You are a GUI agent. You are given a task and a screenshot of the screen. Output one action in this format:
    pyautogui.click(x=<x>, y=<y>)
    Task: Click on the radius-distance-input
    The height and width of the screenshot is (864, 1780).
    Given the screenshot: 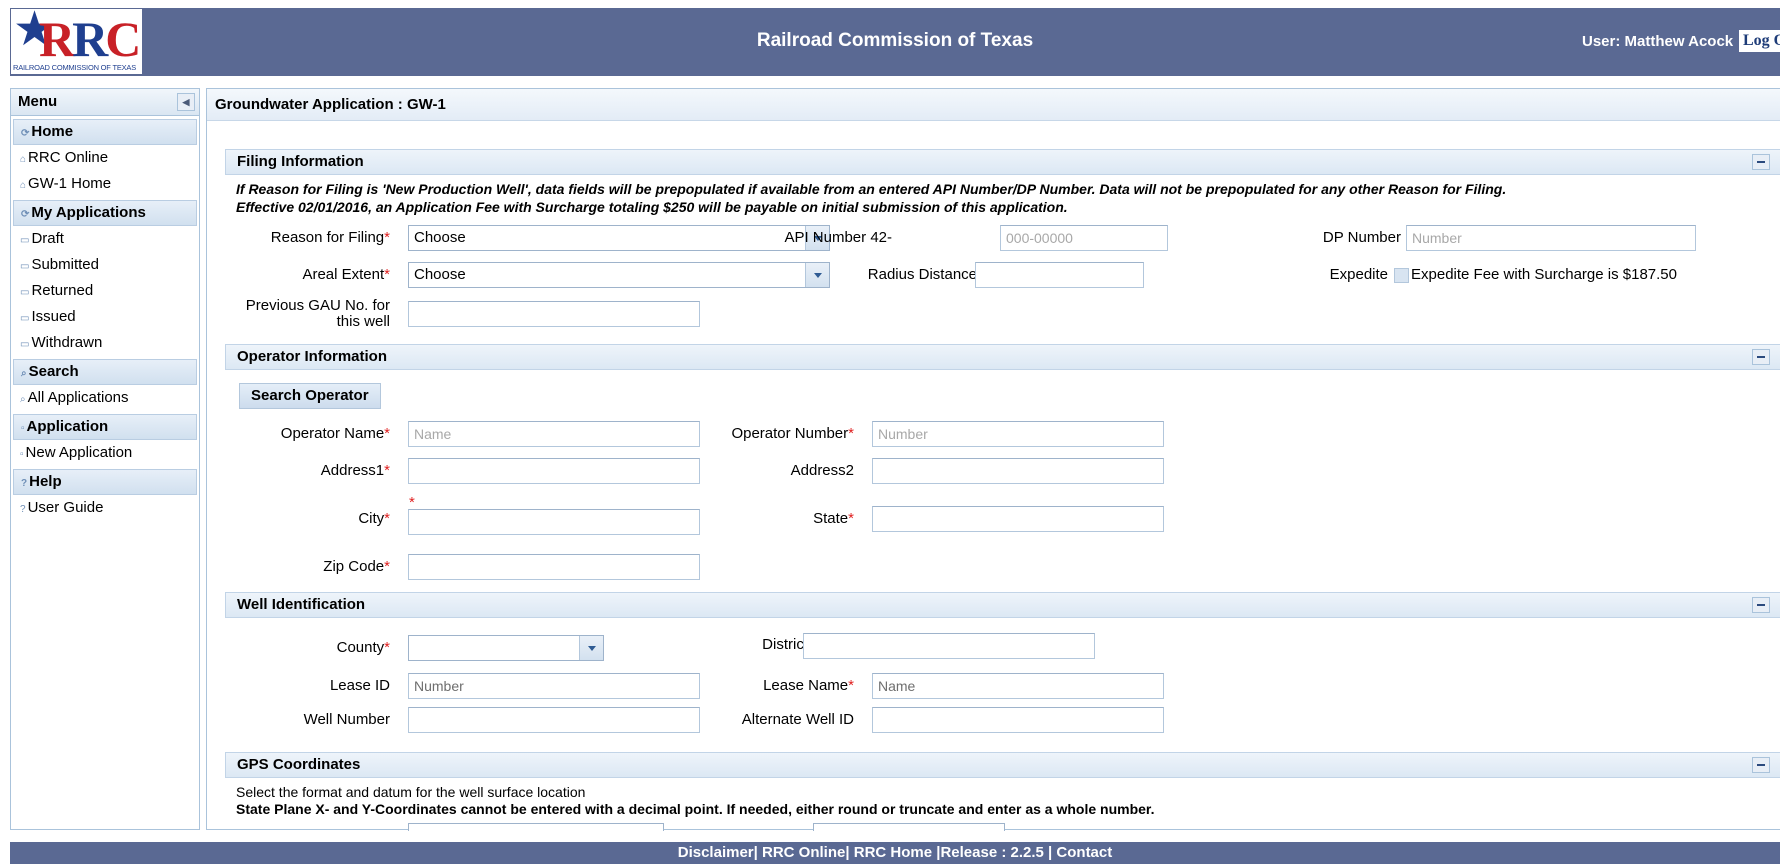 What is the action you would take?
    pyautogui.click(x=1059, y=275)
    